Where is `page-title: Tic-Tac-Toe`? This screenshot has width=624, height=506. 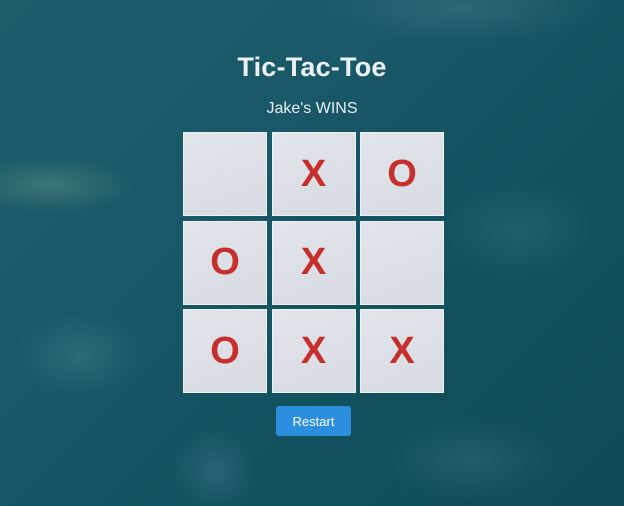
page-title: Tic-Tac-Toe is located at coordinates (312, 67).